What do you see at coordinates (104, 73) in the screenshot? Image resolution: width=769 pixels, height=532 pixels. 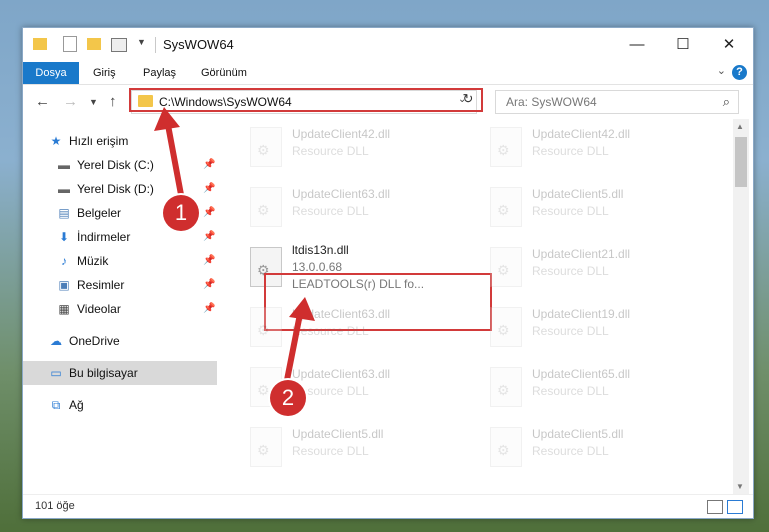 I see `tab-home: Giriş` at bounding box center [104, 73].